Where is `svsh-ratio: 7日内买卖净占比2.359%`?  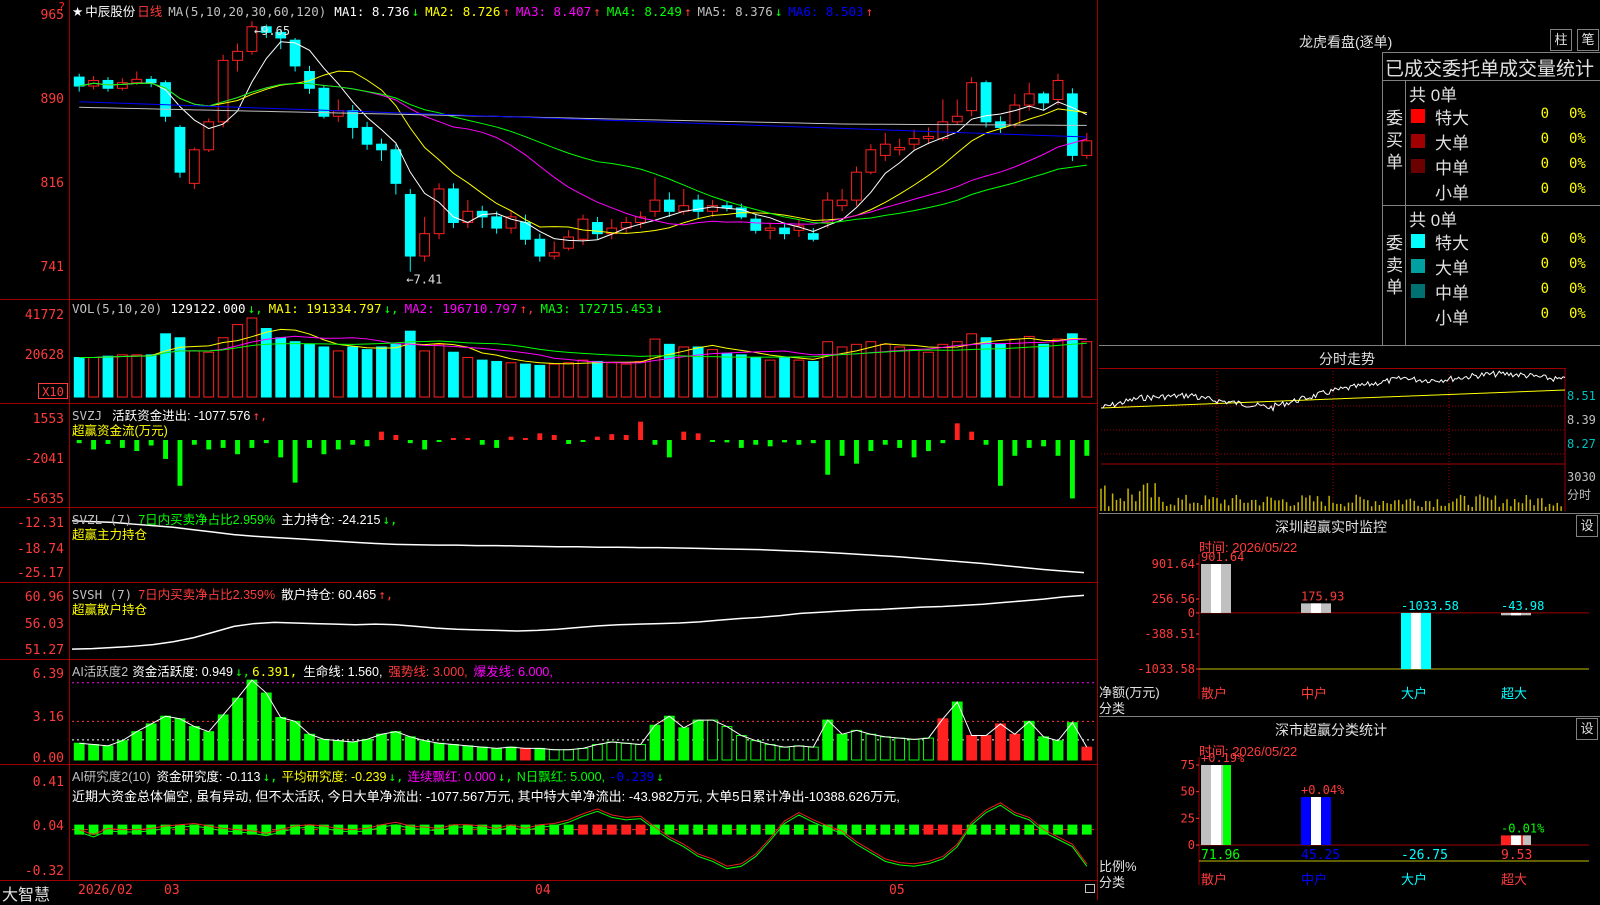 svsh-ratio: 7日内买卖净占比2.359% is located at coordinates (207, 595).